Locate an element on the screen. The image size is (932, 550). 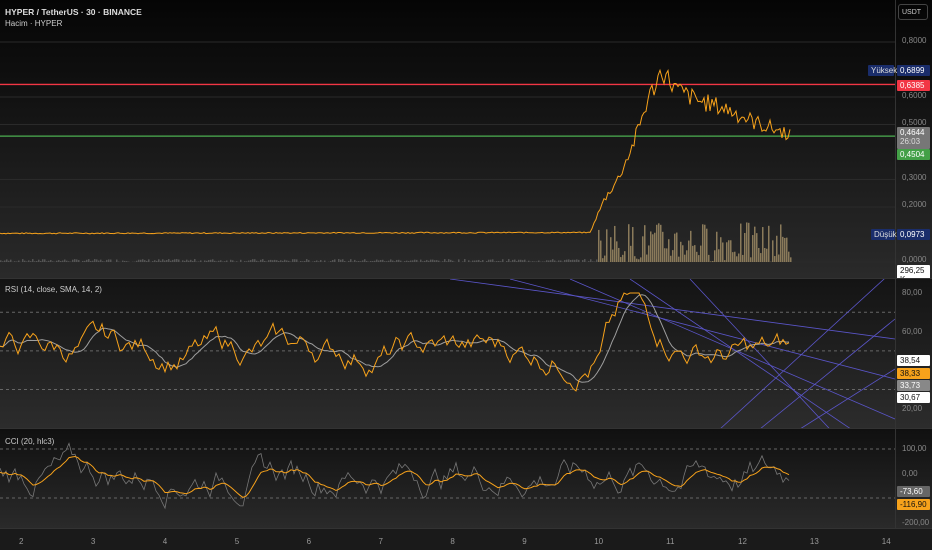
time-axis: 2 3 4 5 6 7 8 9 10 11 12 13 14 is located at coordinates (466, 539).